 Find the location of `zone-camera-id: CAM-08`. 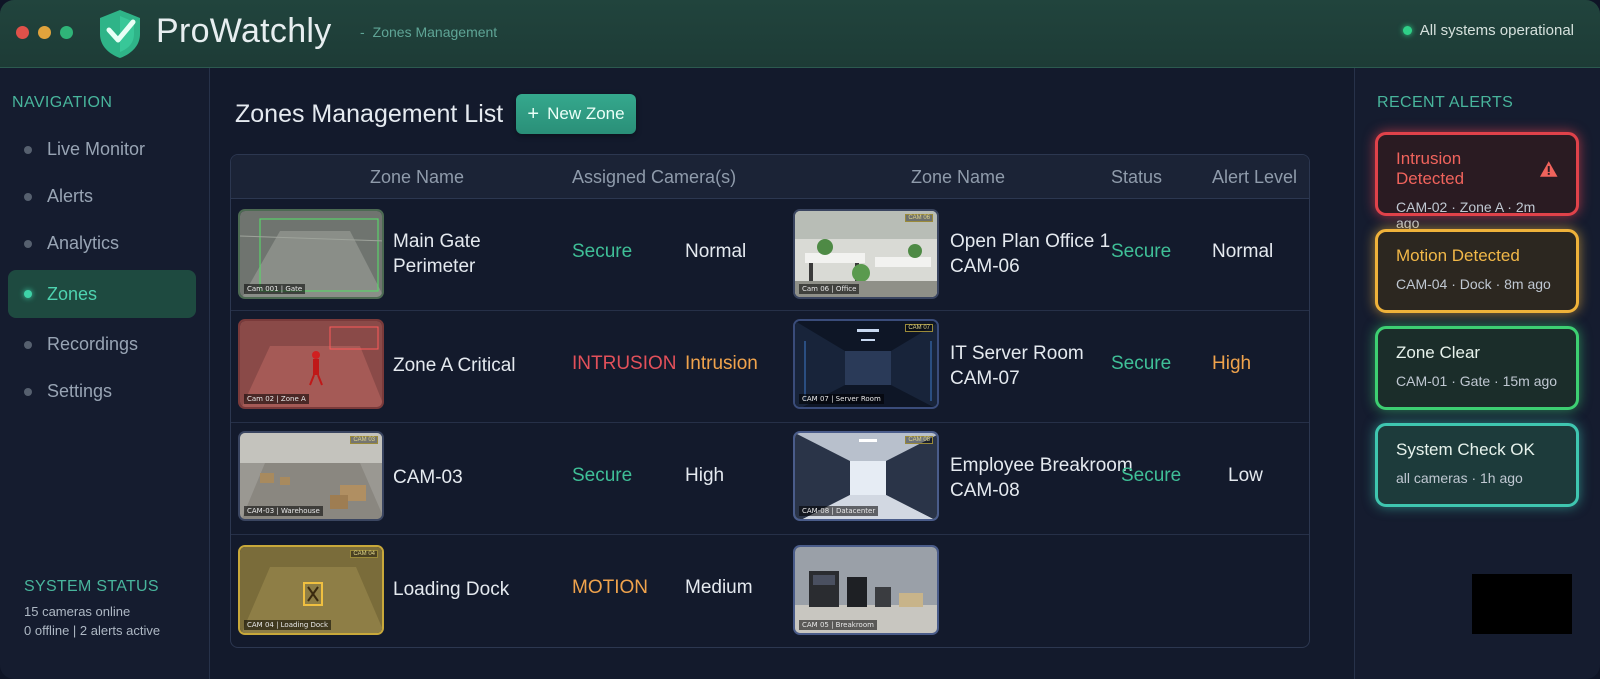

zone-camera-id: CAM-08 is located at coordinates (985, 490).